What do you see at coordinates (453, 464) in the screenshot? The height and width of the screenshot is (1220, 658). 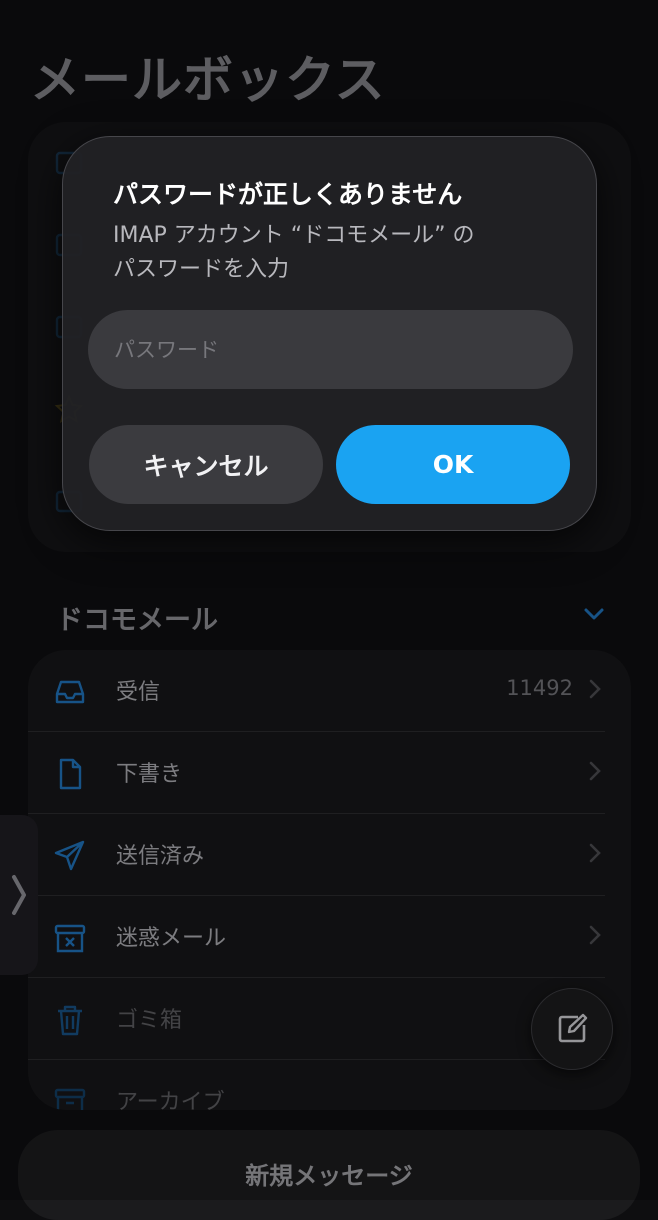 I see `ok-button: OK` at bounding box center [453, 464].